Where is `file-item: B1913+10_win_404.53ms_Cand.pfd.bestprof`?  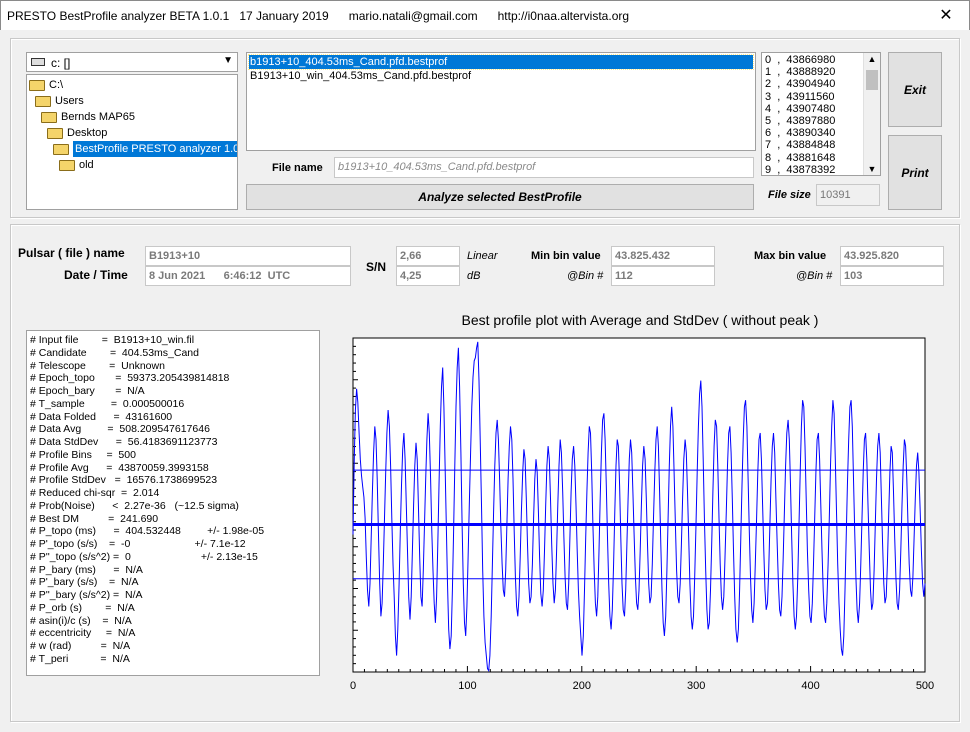
file-item: B1913+10_win_404.53ms_Cand.pfd.bestprof is located at coordinates (501, 76).